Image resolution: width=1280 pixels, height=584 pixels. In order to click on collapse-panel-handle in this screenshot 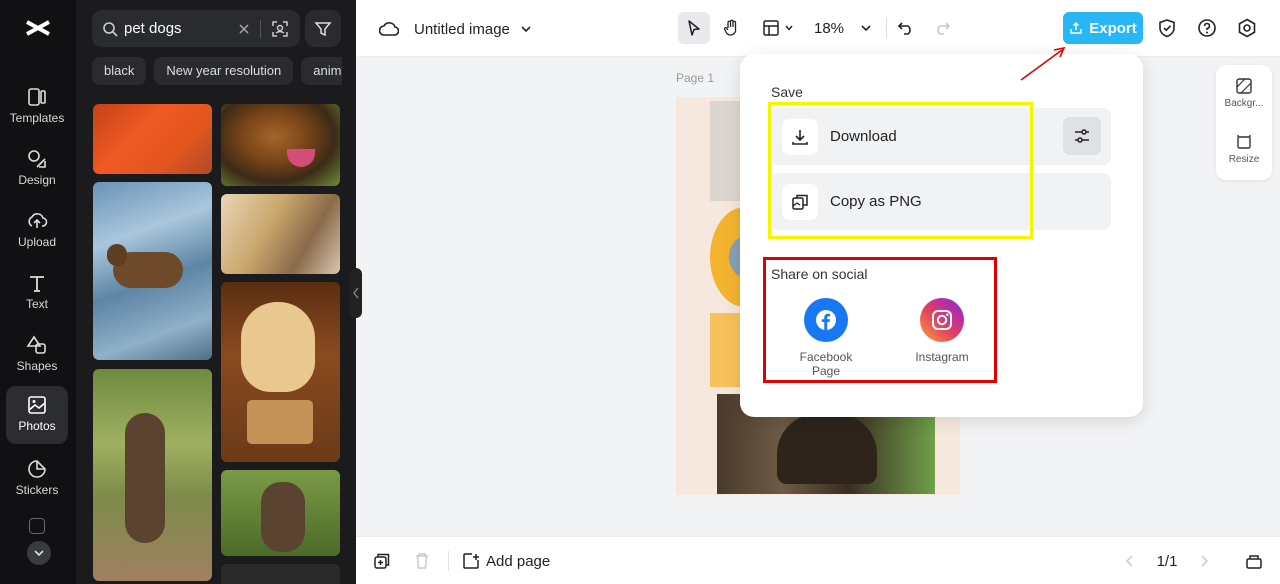, I will do `click(356, 293)`.